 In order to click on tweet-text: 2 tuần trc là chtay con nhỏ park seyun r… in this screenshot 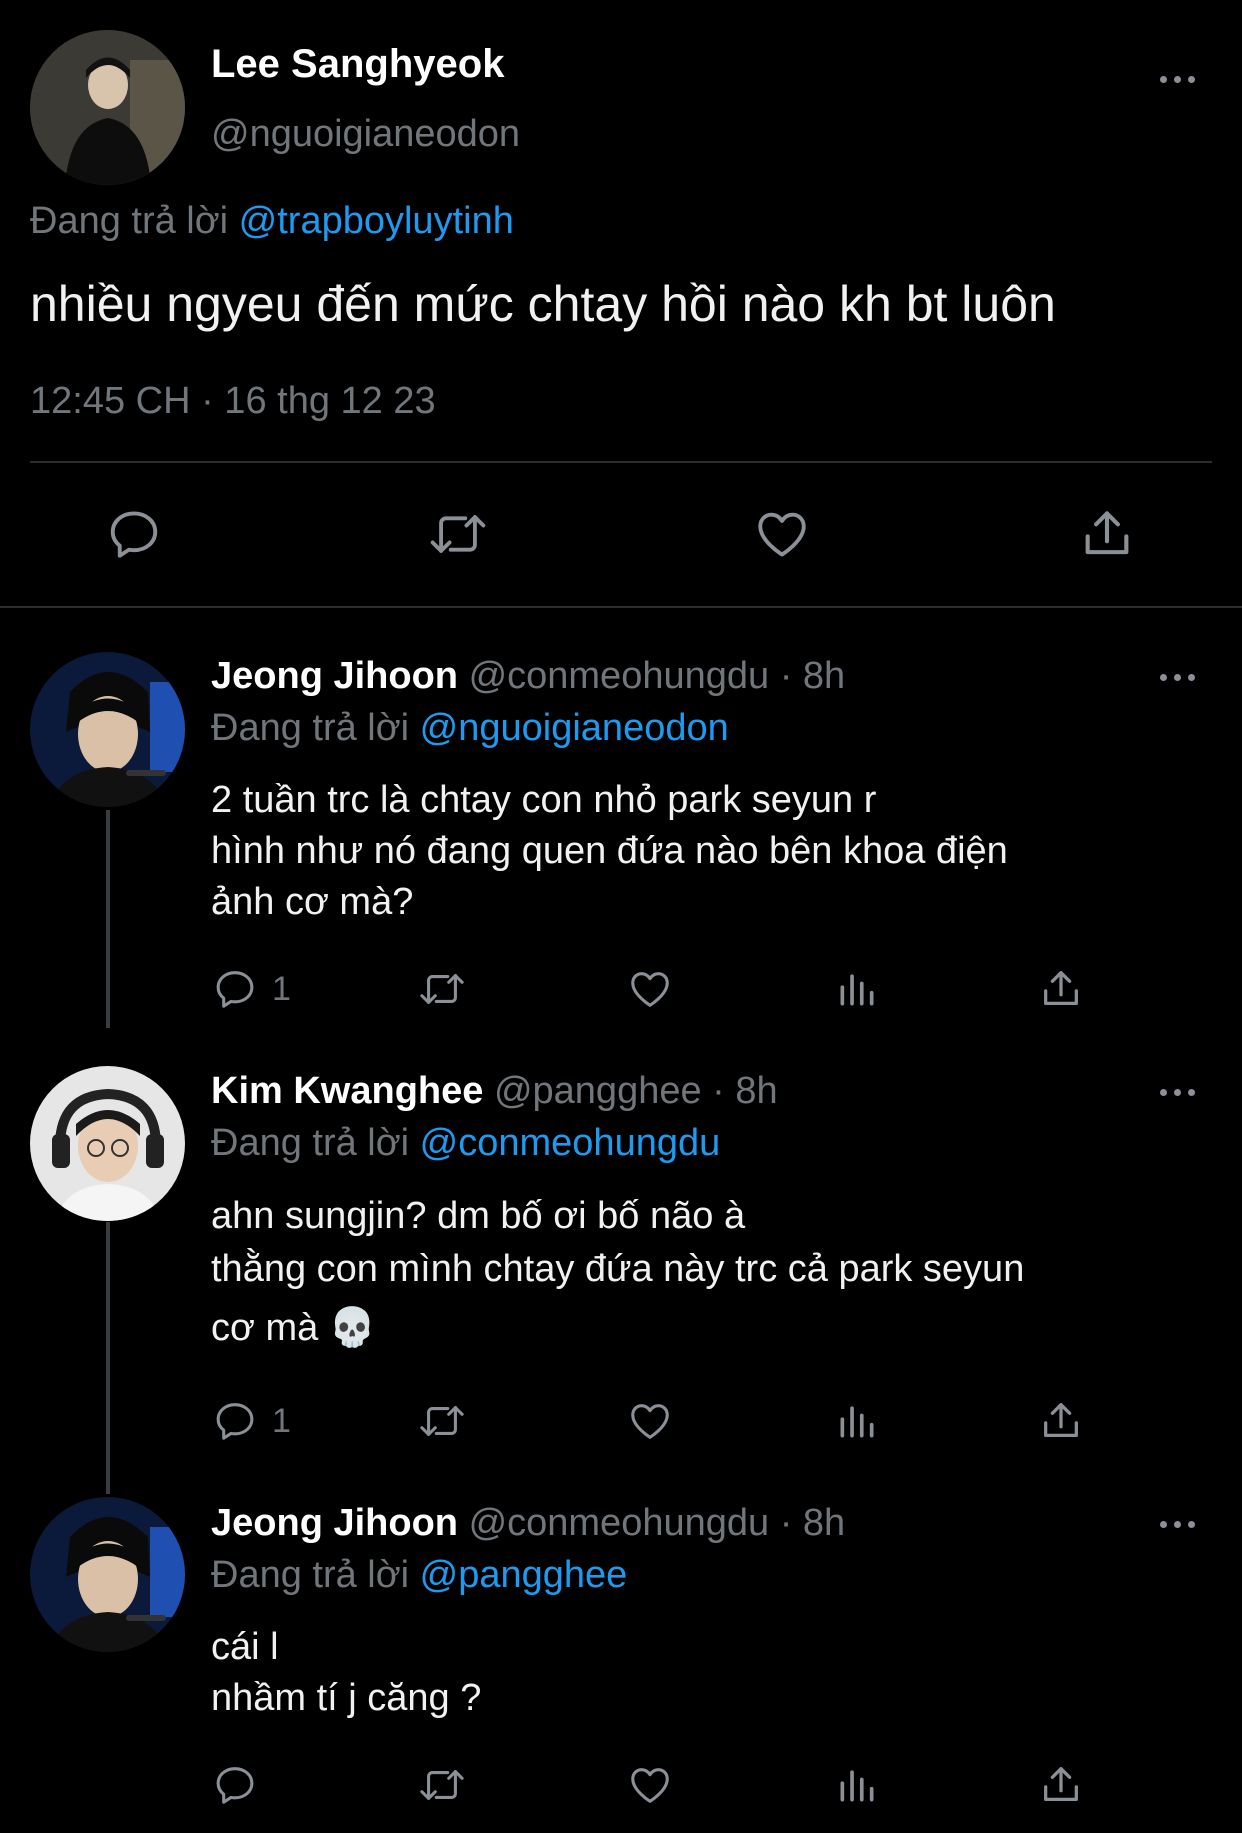, I will do `click(609, 851)`.